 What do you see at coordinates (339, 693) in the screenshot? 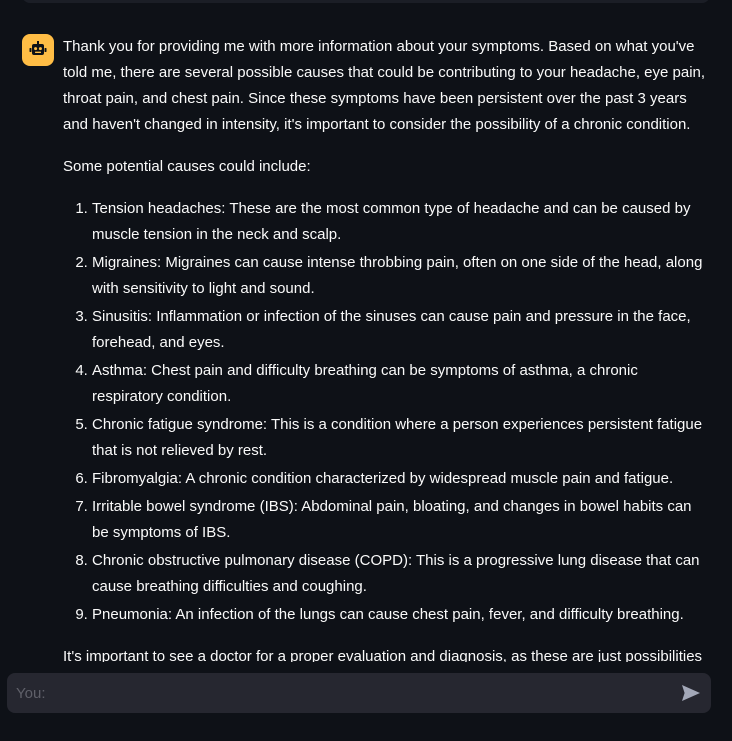
I see `chat-input` at bounding box center [339, 693].